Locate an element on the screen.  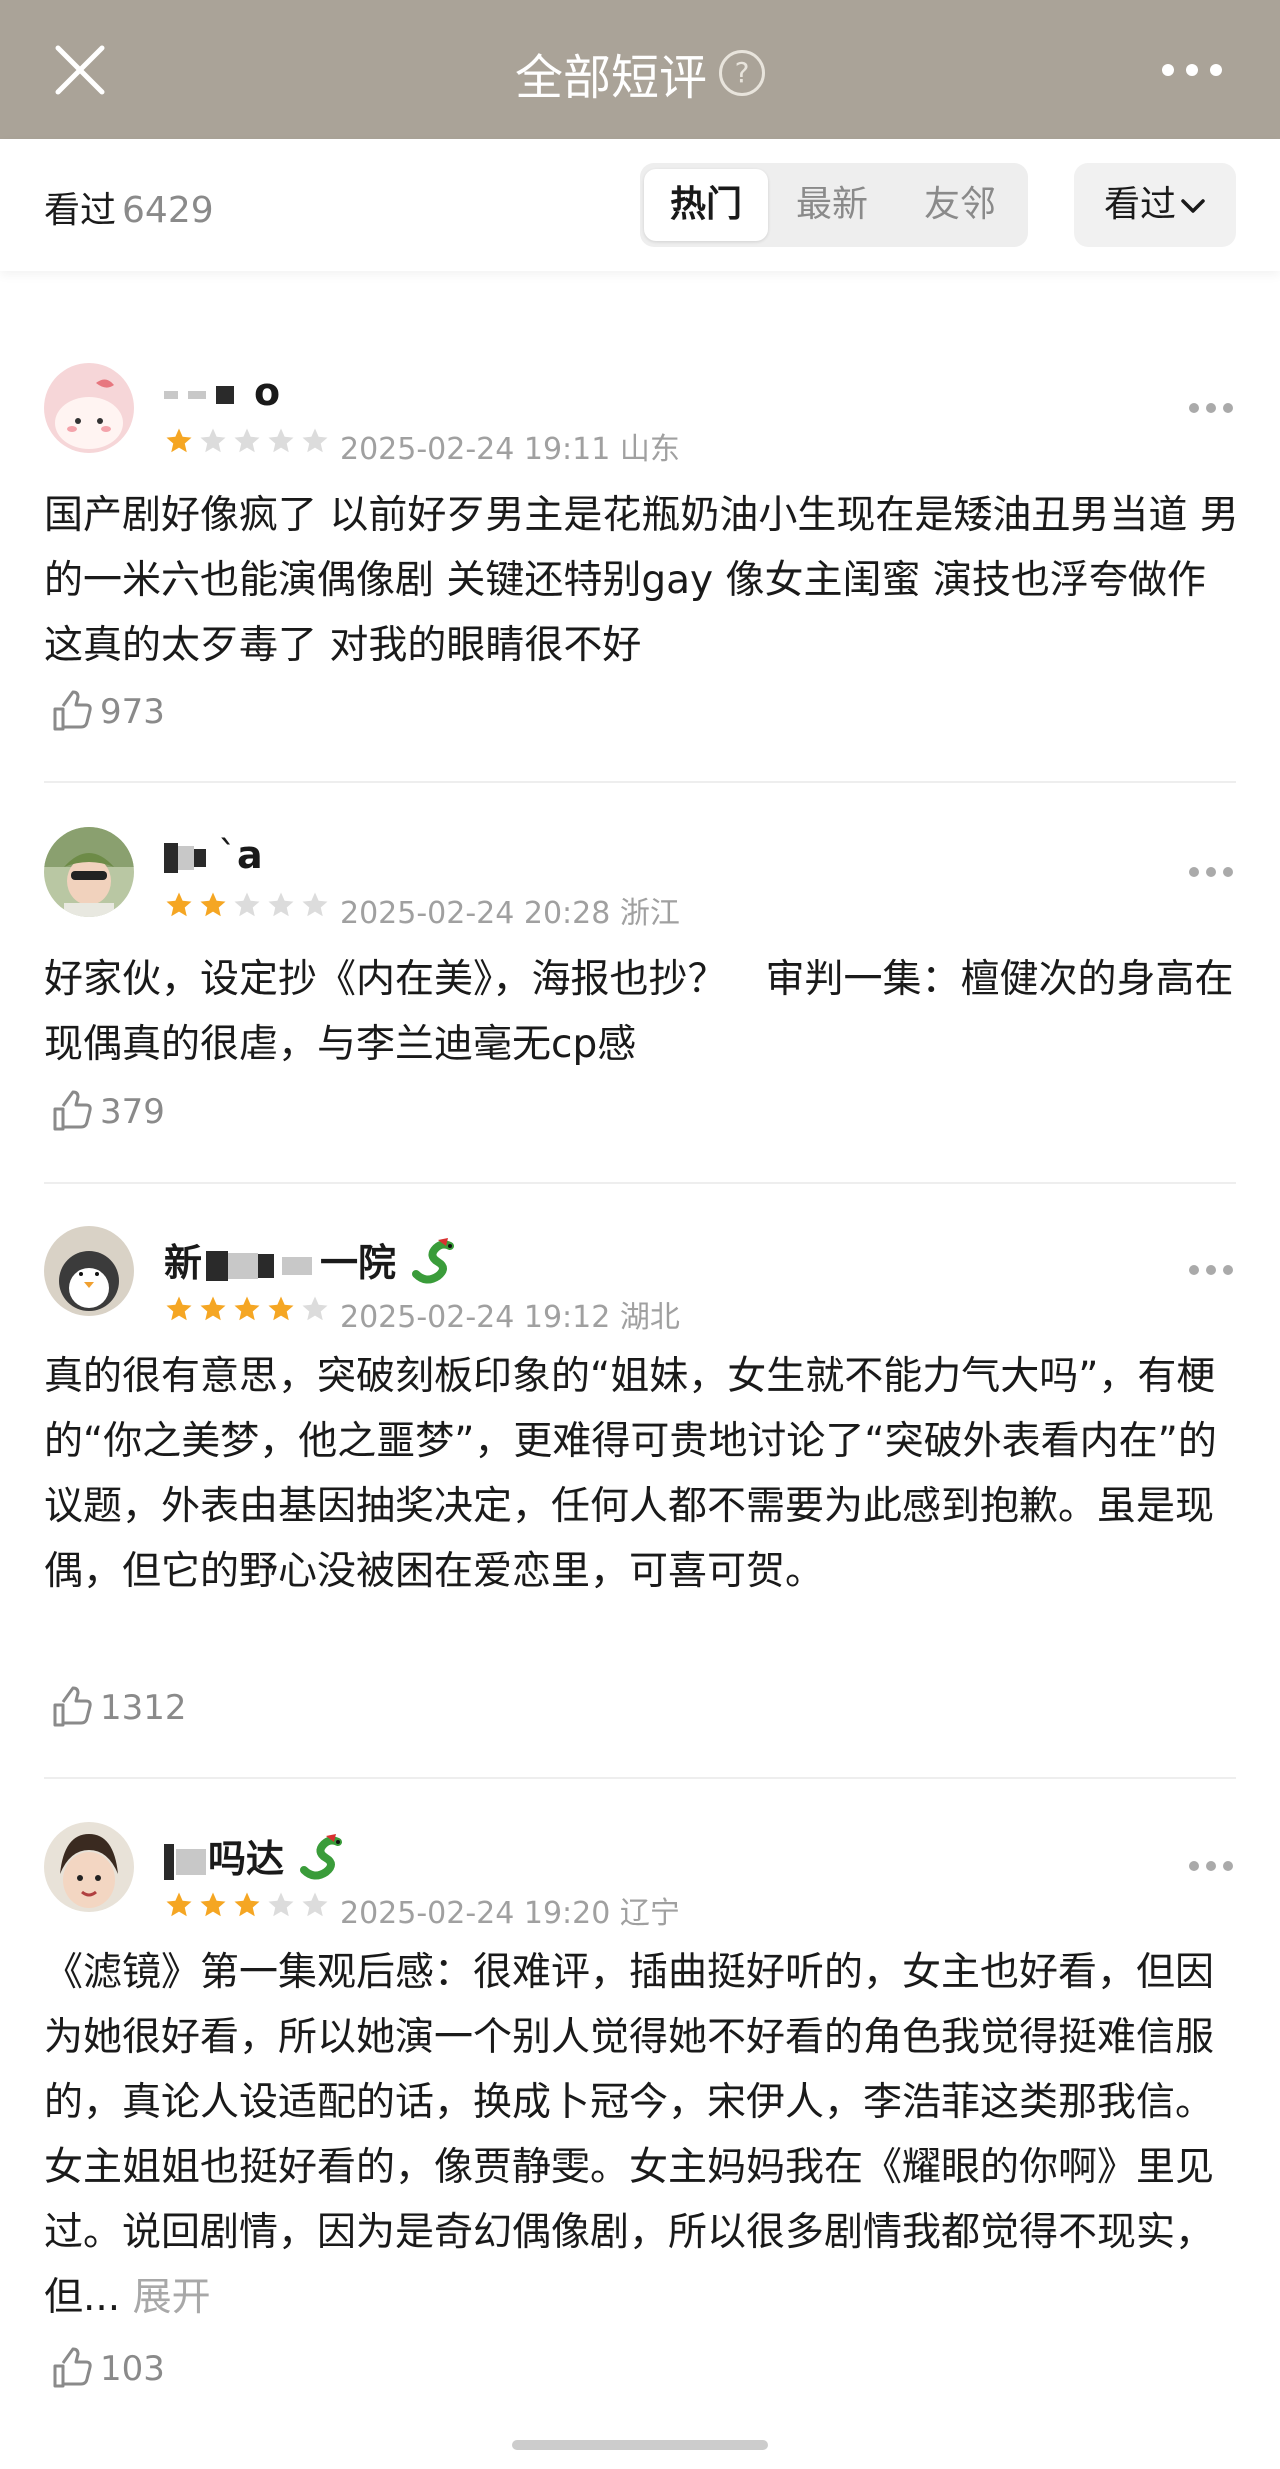
review-region: 山东 is located at coordinates (649, 449).